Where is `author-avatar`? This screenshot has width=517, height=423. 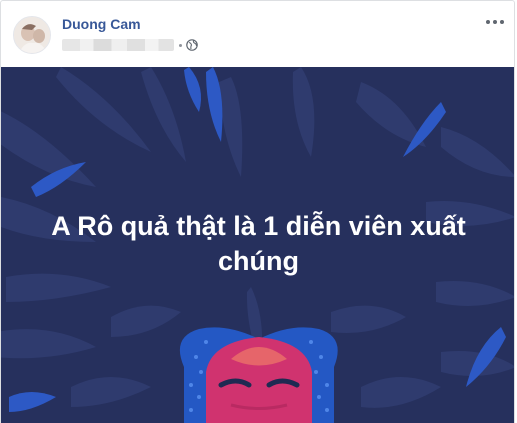 author-avatar is located at coordinates (32, 35).